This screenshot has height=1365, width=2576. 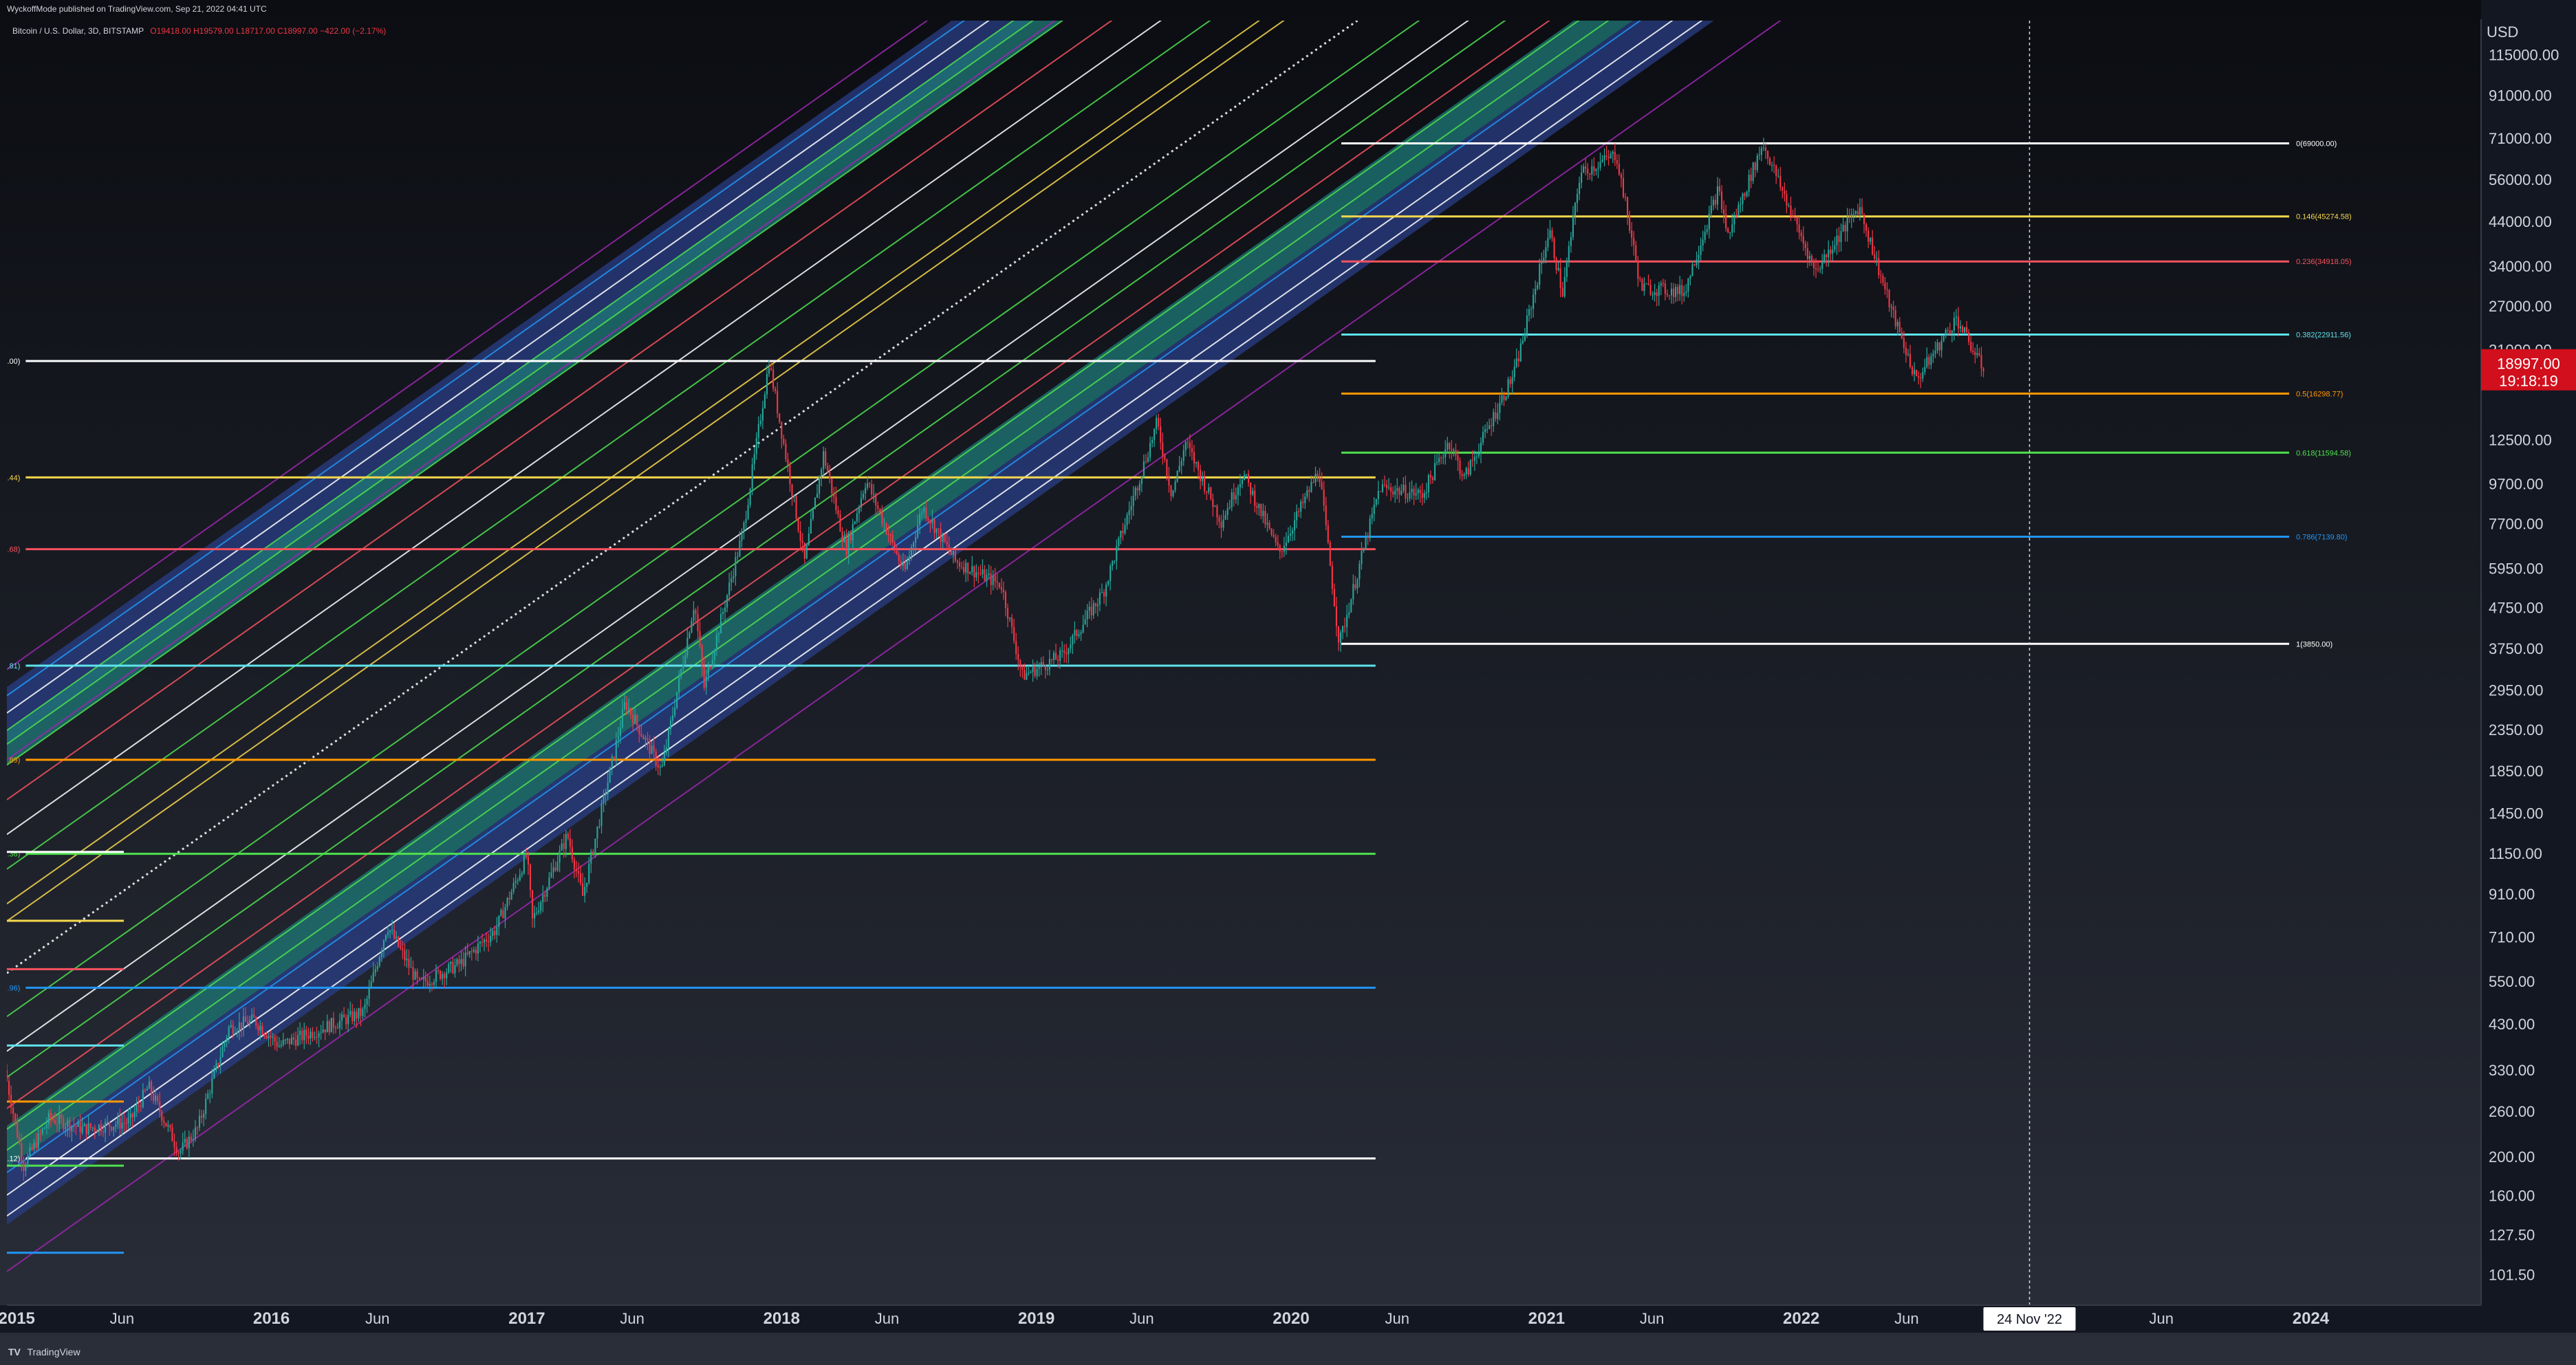 I want to click on fib-level-label: 1(3850.00), so click(x=2314, y=644).